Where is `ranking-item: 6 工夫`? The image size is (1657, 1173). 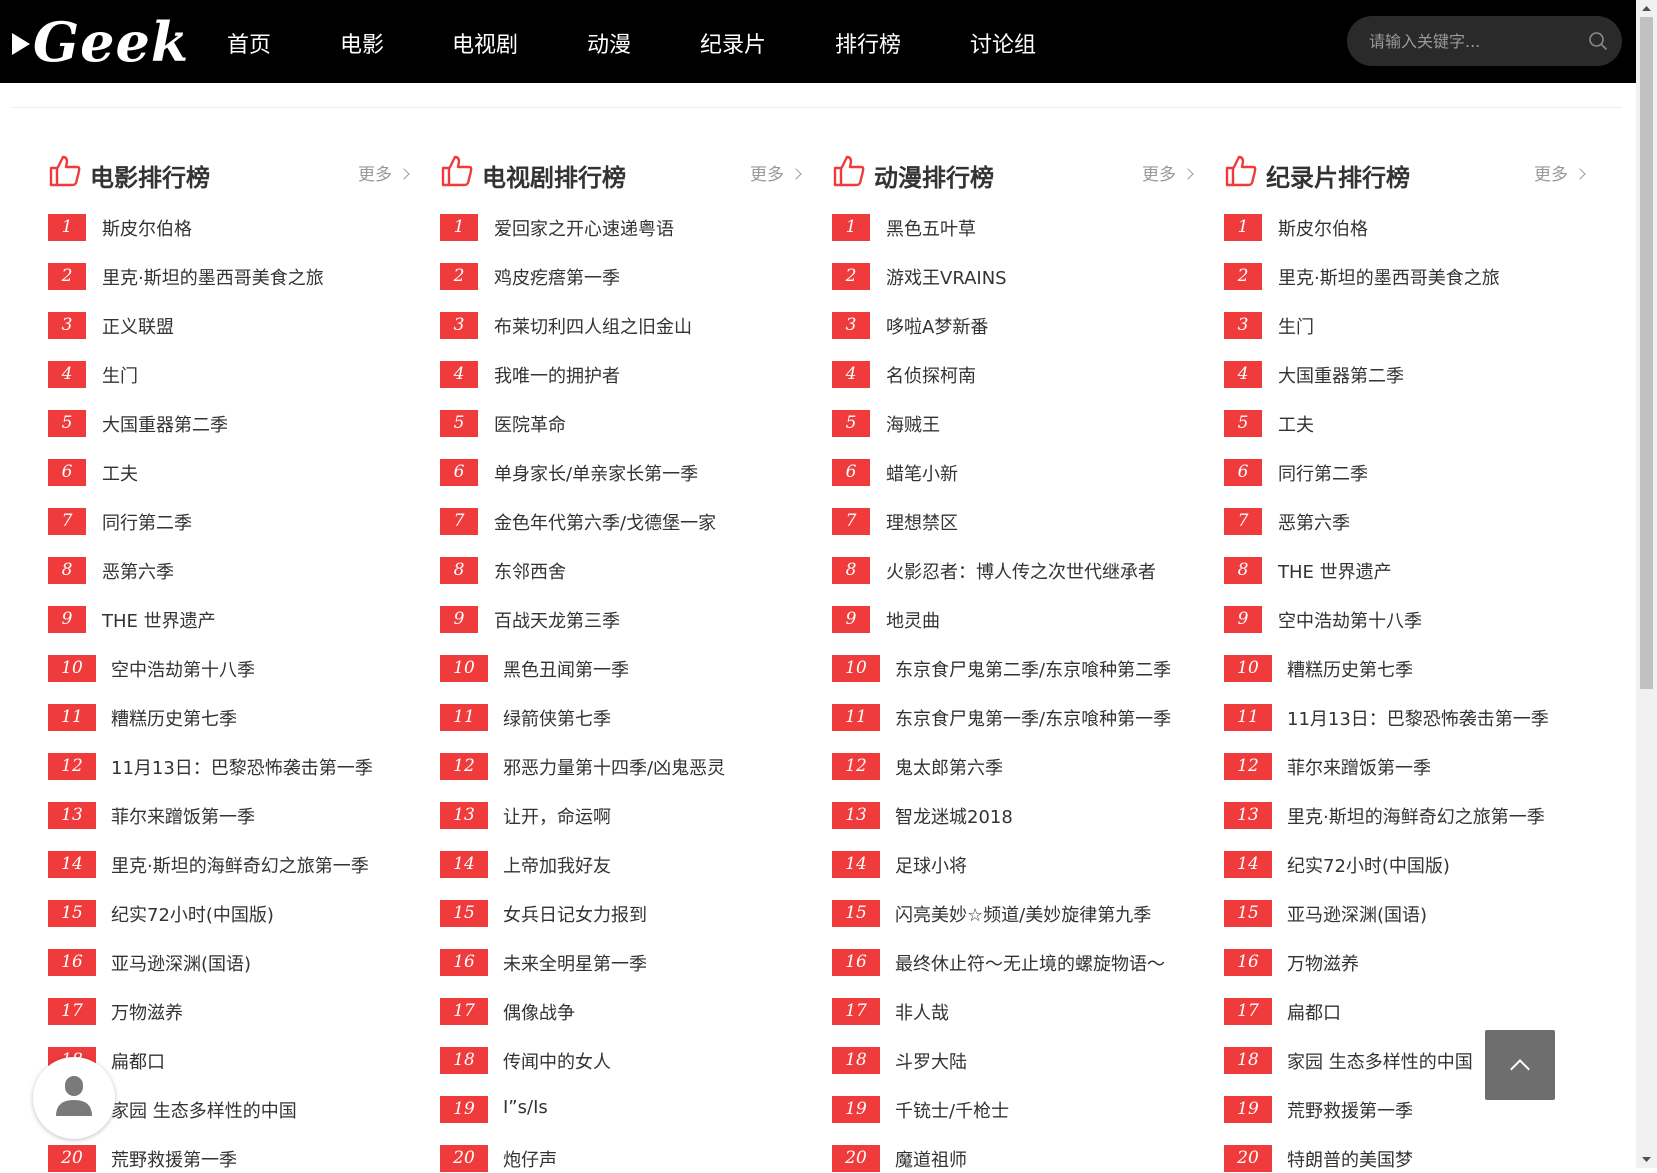
ranking-item: 6 工夫 is located at coordinates (228, 473).